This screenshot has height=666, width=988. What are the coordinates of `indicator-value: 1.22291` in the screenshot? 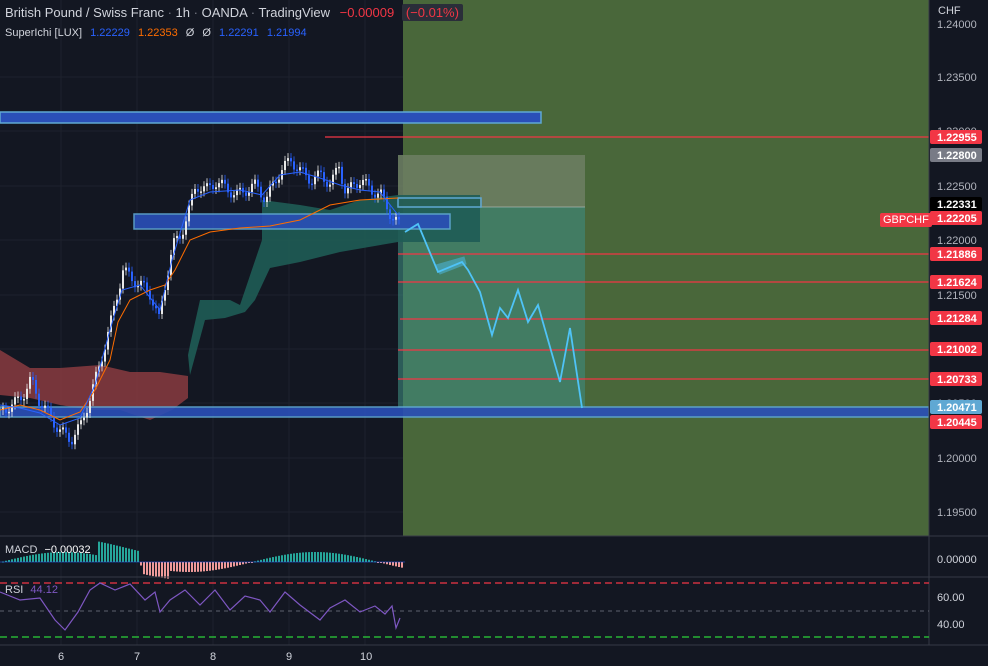 It's located at (239, 33).